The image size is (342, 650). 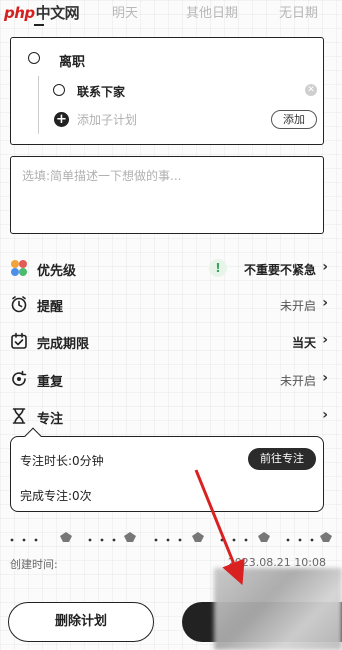 I want to click on calendar-check-icon, so click(x=19, y=340).